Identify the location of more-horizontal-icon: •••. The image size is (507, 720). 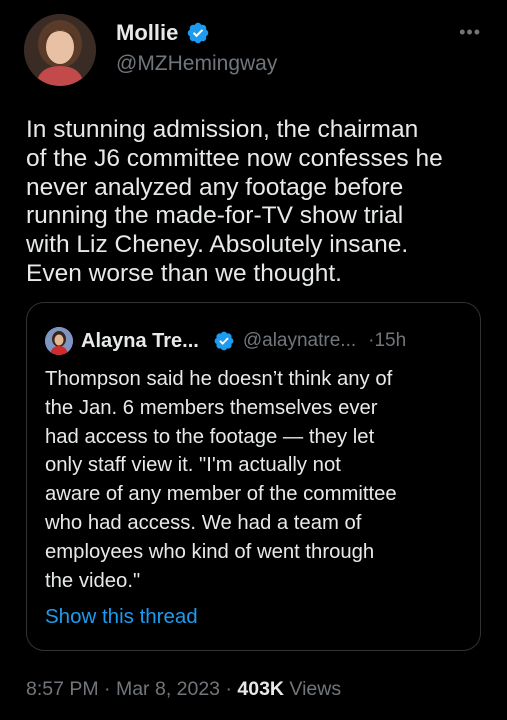
(470, 32).